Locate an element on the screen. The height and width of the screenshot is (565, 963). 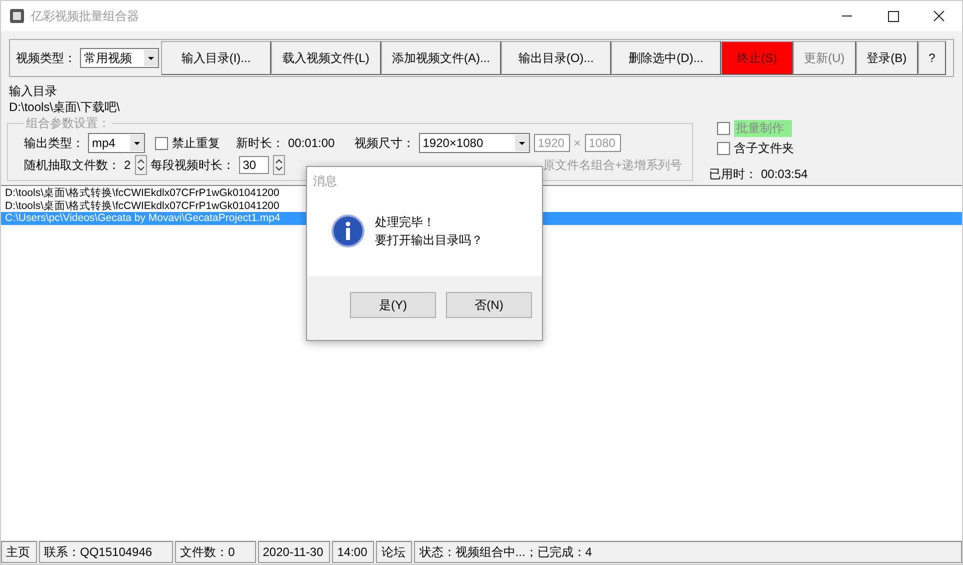
video-type-label: 视频类型： is located at coordinates (46, 58).